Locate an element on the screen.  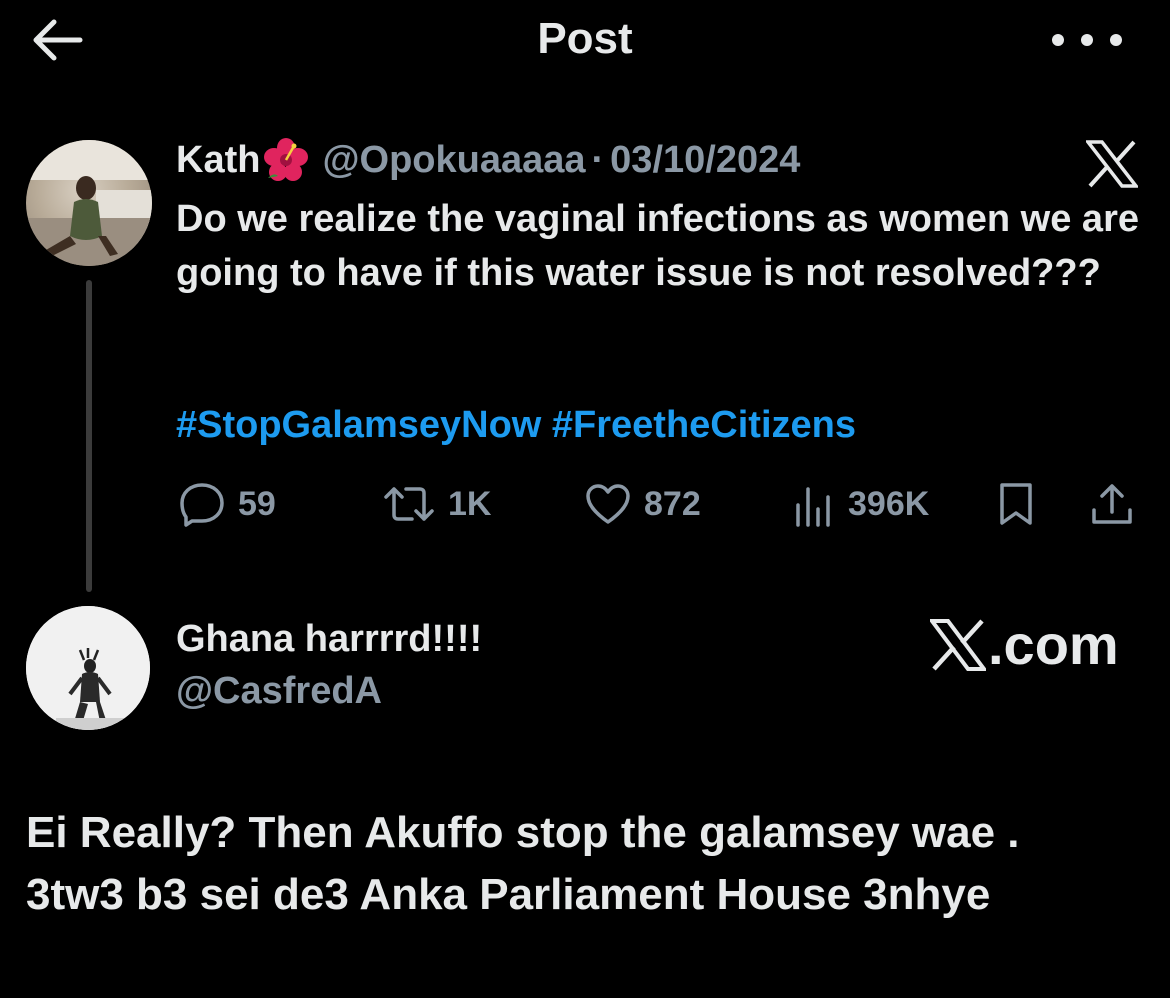
like-icon is located at coordinates (608, 504).